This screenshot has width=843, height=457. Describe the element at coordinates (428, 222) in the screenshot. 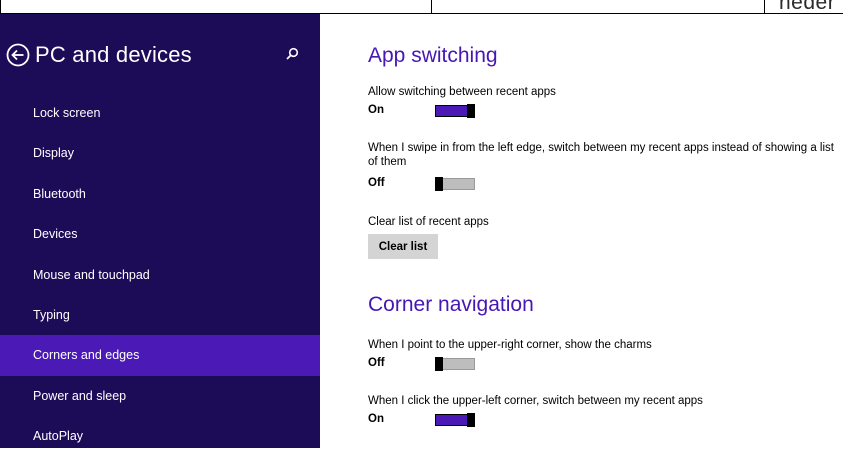

I see `clear-list-label: Clear list of recent apps` at that location.